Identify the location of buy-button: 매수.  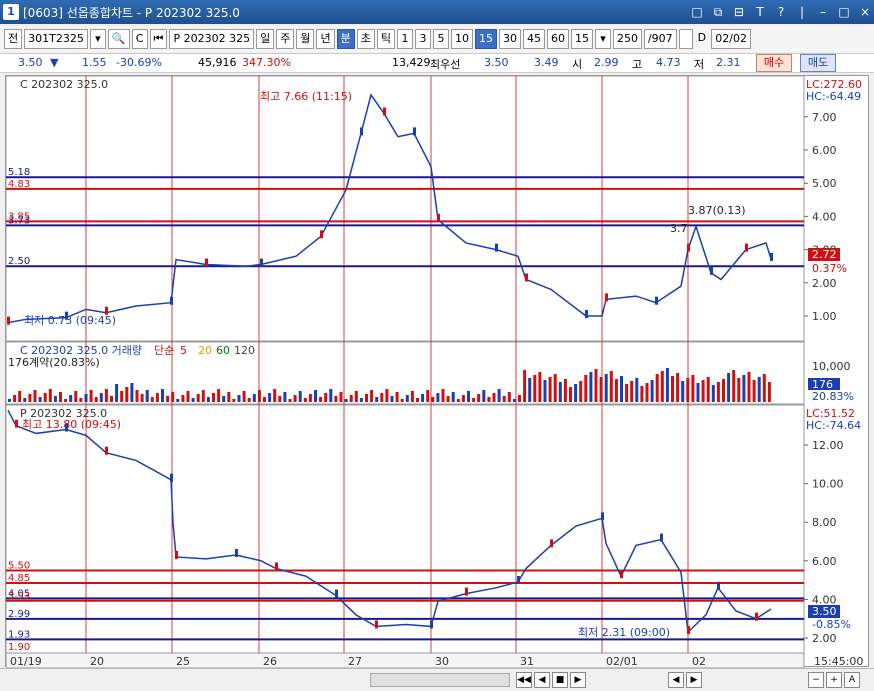
(774, 63).